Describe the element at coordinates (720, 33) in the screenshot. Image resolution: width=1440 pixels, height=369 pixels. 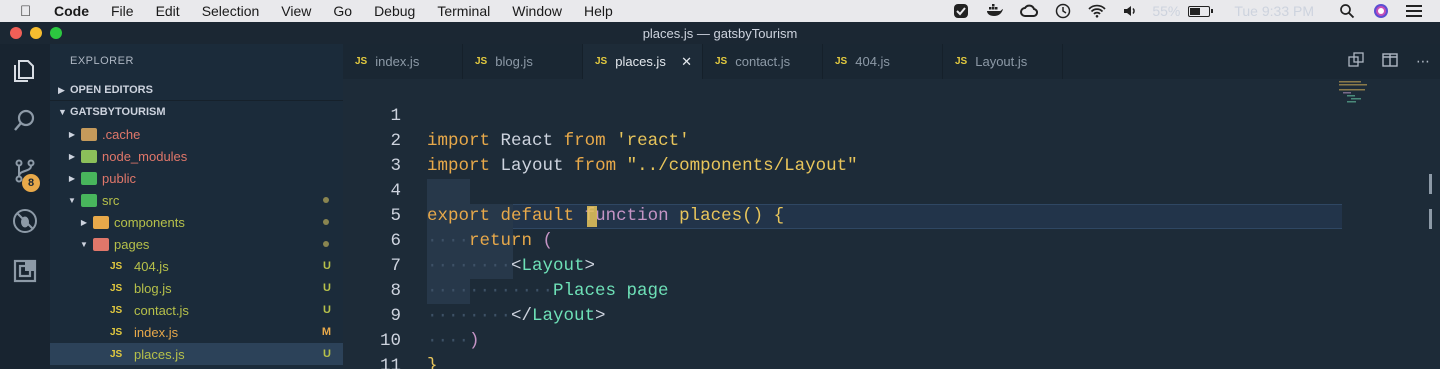
I see `window-titlebar: places.js — gatsbyTourism` at that location.